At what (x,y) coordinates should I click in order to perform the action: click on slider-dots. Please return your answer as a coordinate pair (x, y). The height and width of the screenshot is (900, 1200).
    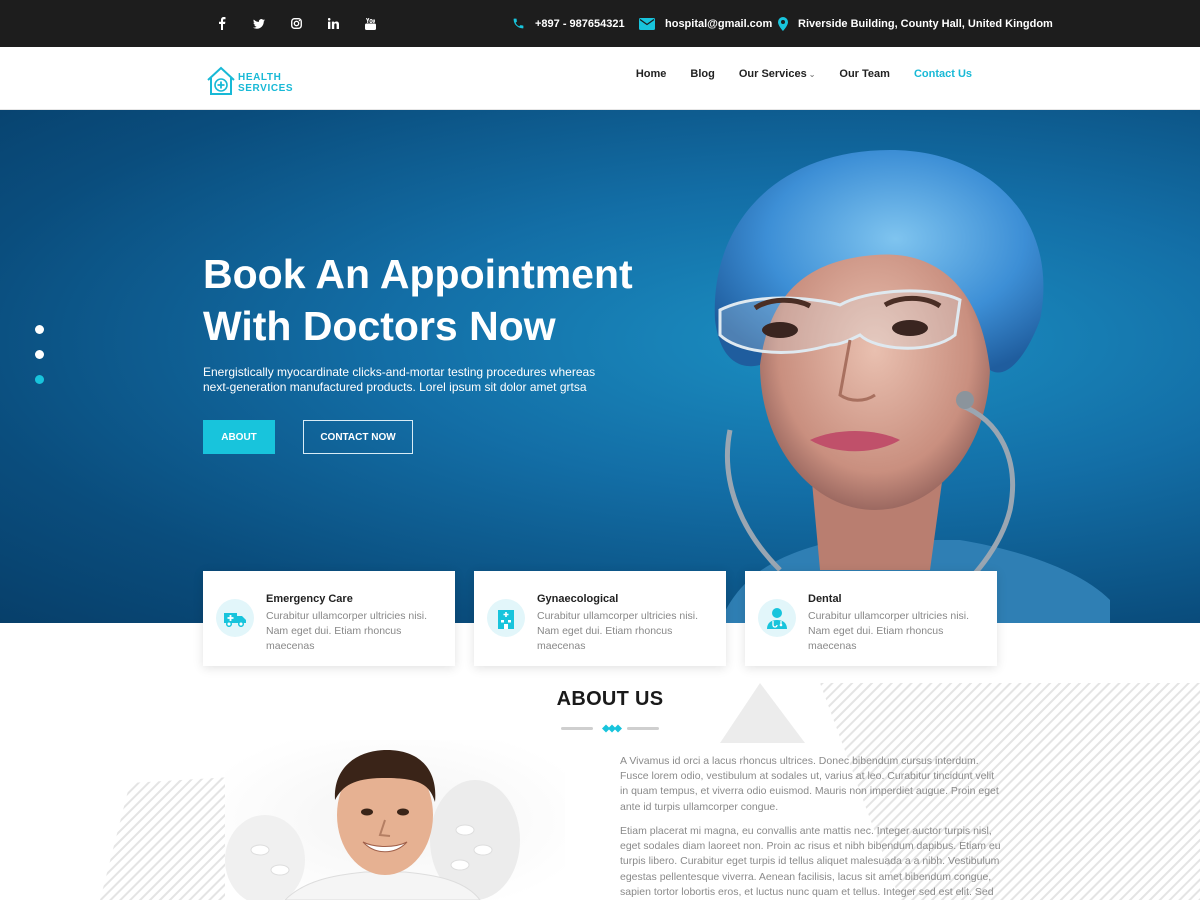
    Looking at the image, I should click on (39, 354).